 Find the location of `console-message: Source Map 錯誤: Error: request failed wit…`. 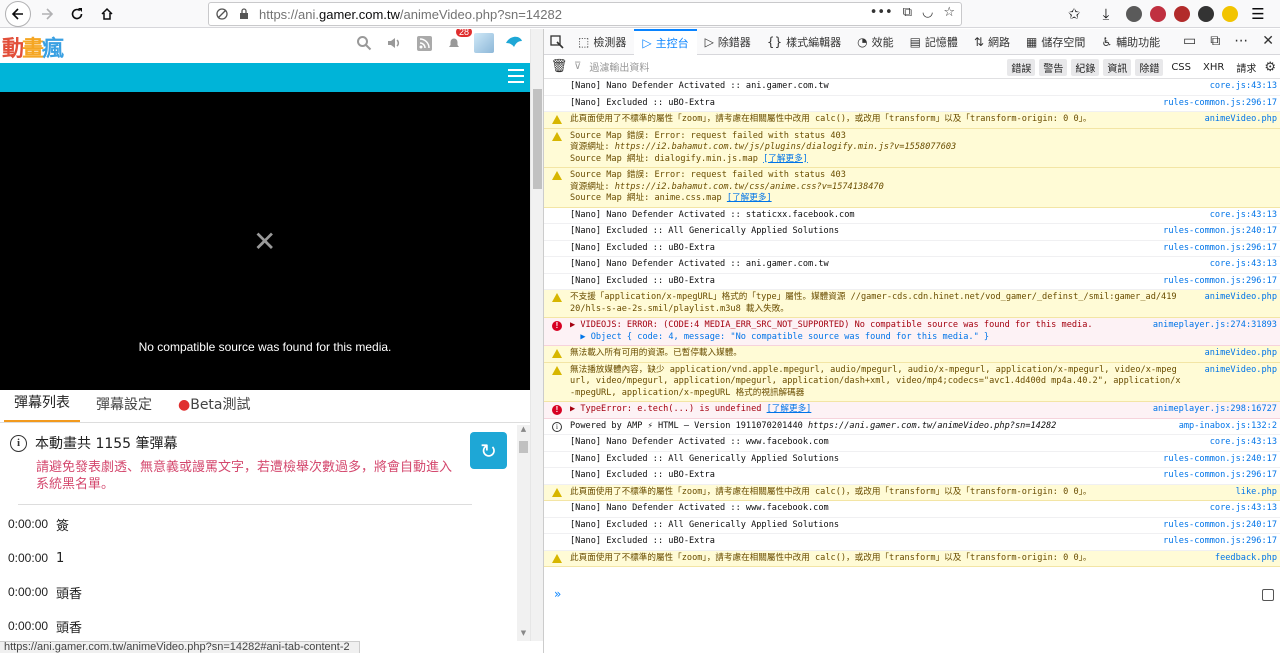

console-message: Source Map 錯誤: Error: request failed wit… is located at coordinates (912, 148).